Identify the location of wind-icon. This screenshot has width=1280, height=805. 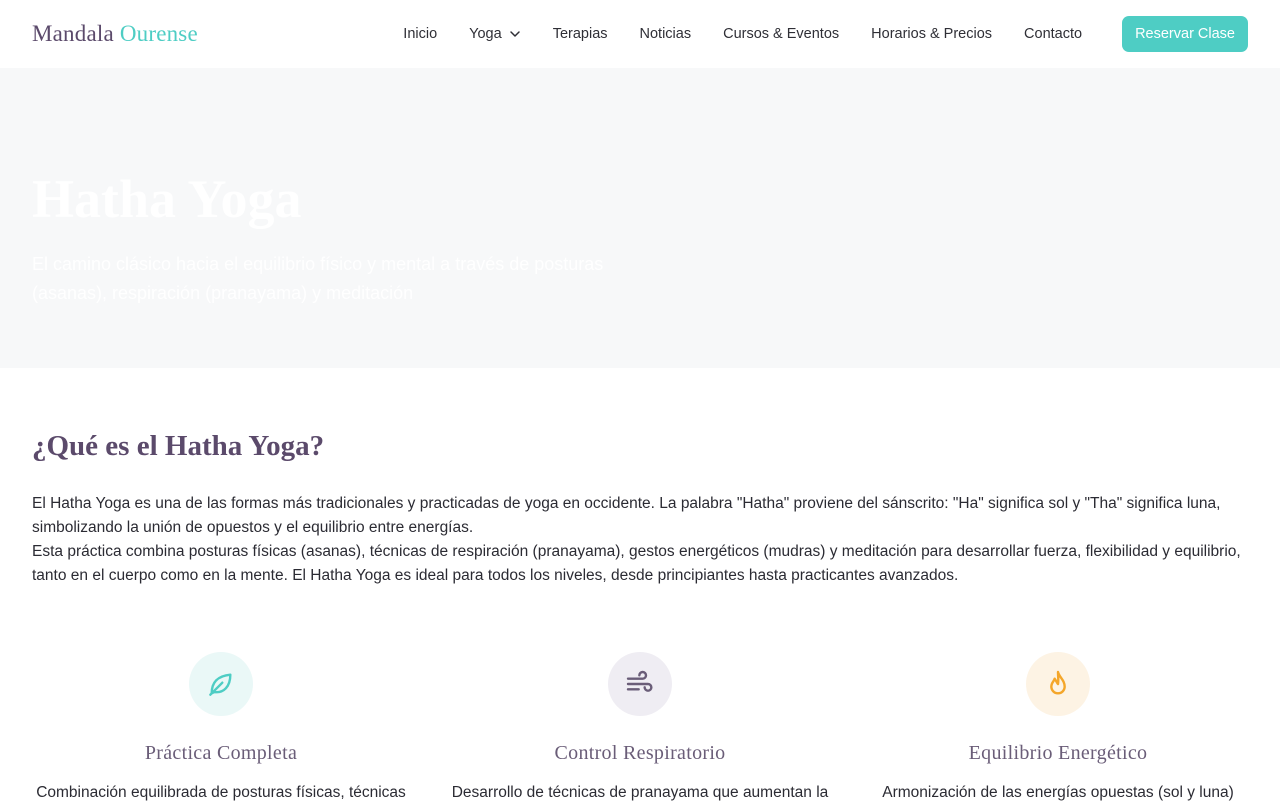
(639, 681).